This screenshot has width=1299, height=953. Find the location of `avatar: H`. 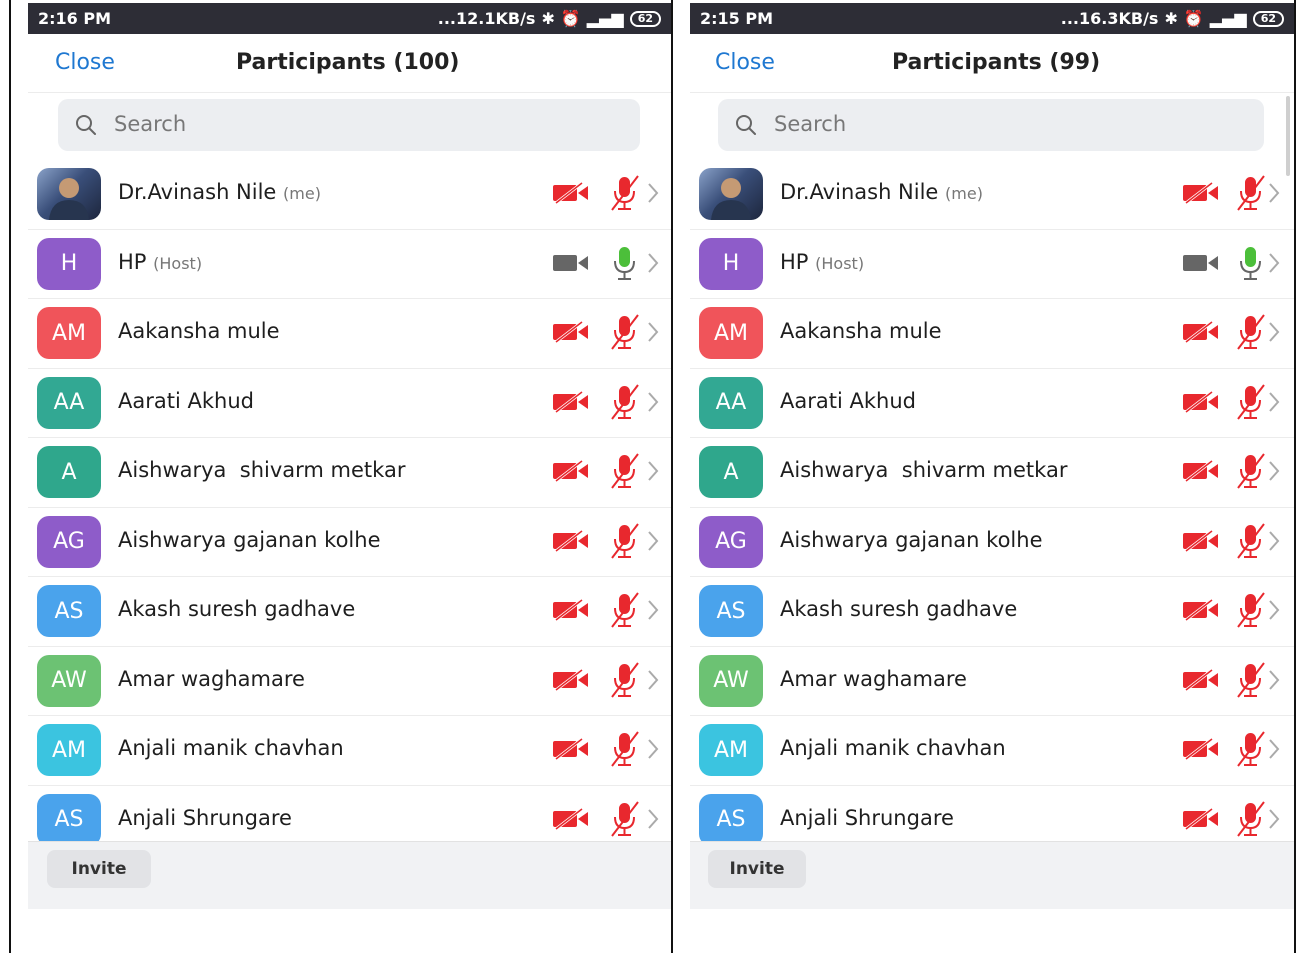

avatar: H is located at coordinates (731, 263).